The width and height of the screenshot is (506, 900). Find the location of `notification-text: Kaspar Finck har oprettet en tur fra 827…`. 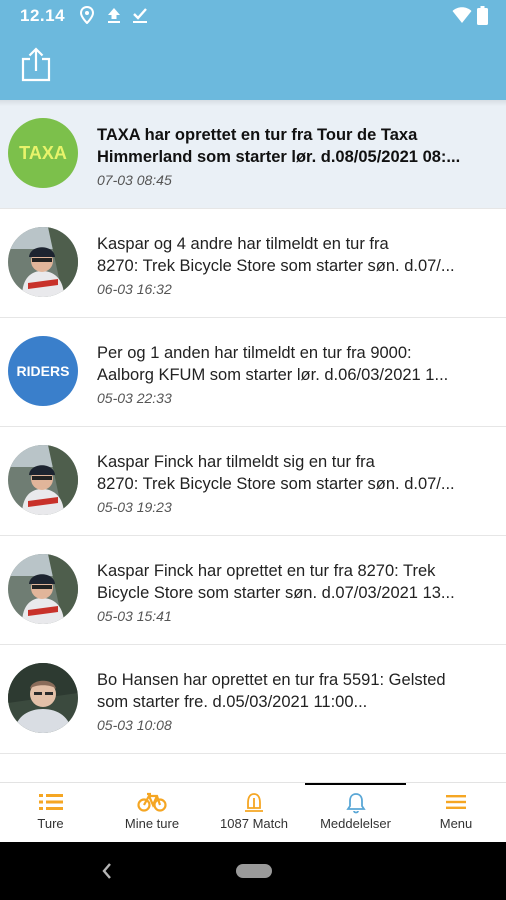

notification-text: Kaspar Finck har oprettet en tur fra 827… is located at coordinates (296, 582).